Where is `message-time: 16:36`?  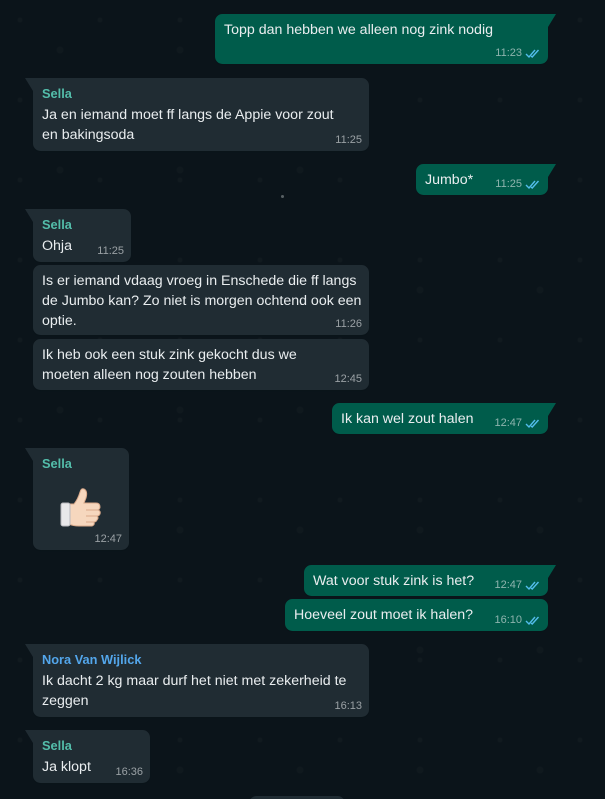 message-time: 16:36 is located at coordinates (129, 772).